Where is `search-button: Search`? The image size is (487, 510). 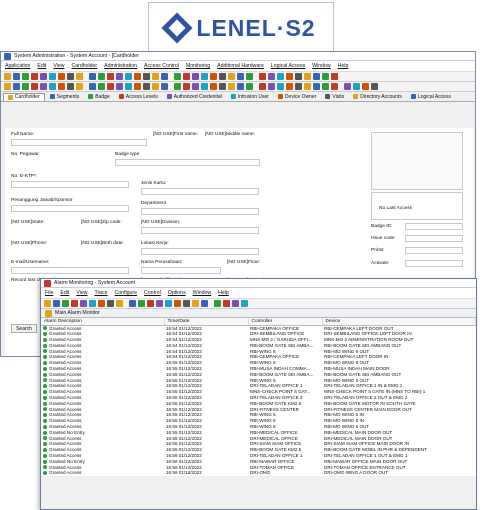 search-button: Search is located at coordinates (24, 328).